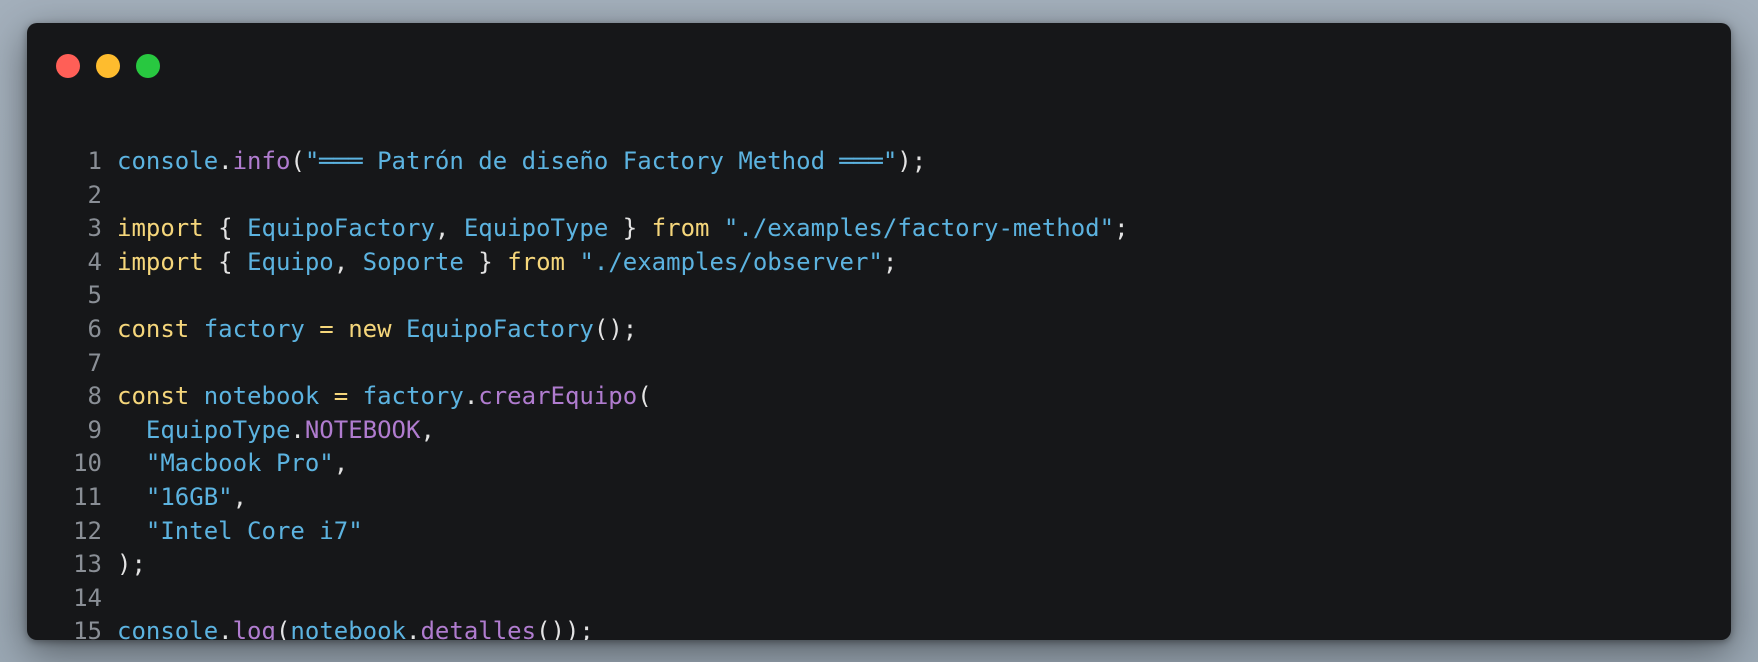 This screenshot has height=662, width=1758. What do you see at coordinates (87, 530) in the screenshot?
I see `line-number: 12` at bounding box center [87, 530].